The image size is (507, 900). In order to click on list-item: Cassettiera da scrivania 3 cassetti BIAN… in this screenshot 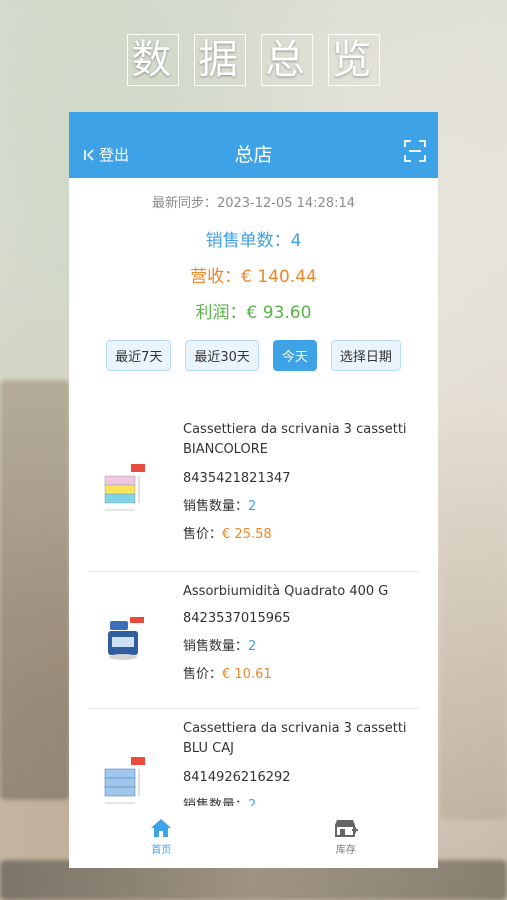, I will do `click(254, 491)`.